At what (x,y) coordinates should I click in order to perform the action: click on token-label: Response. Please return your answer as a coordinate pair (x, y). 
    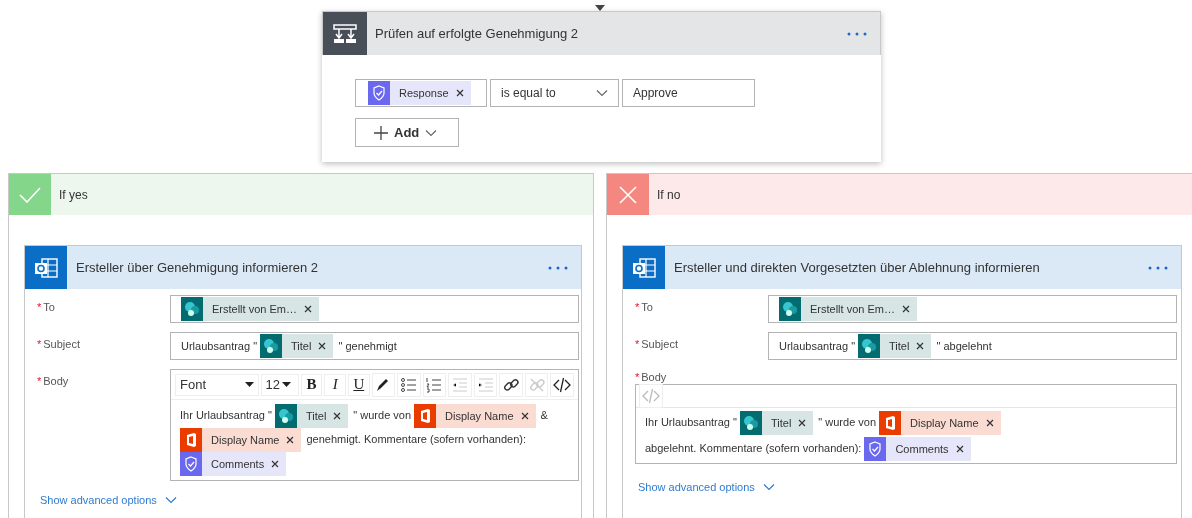
    Looking at the image, I should click on (424, 93).